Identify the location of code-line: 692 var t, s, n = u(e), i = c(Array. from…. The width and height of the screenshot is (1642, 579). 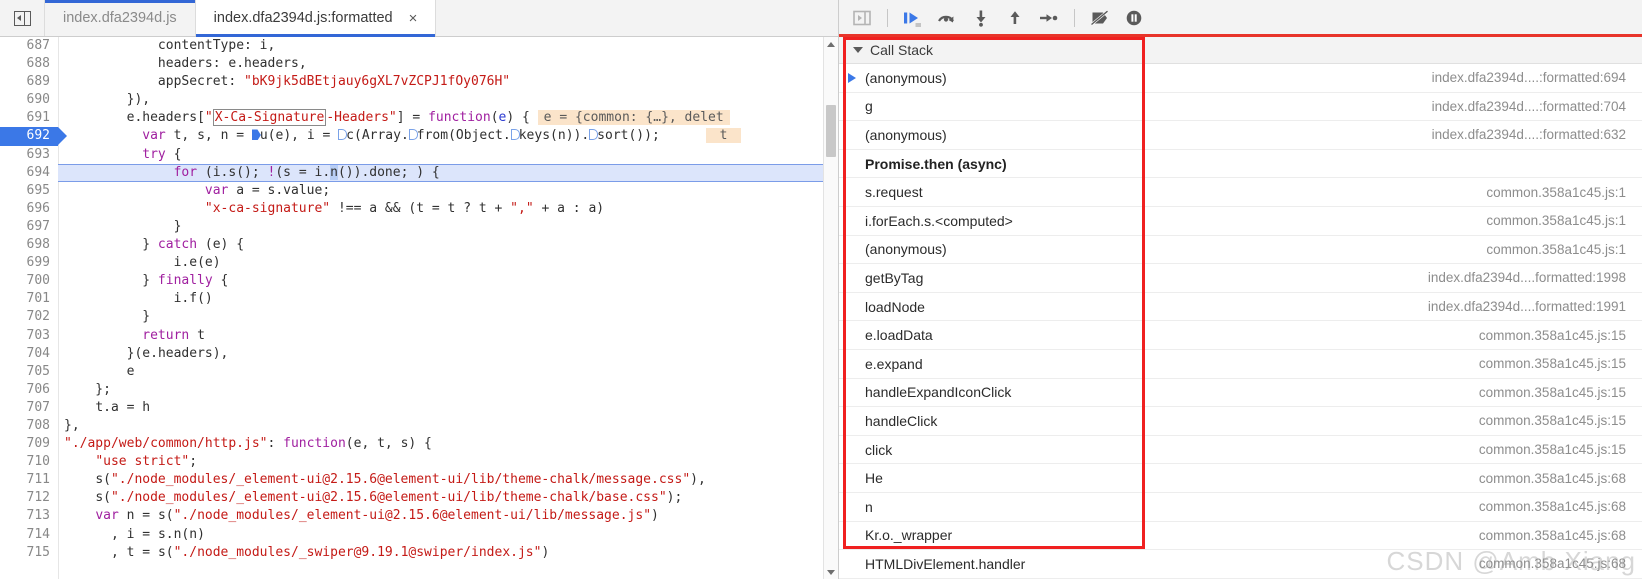
(419, 136).